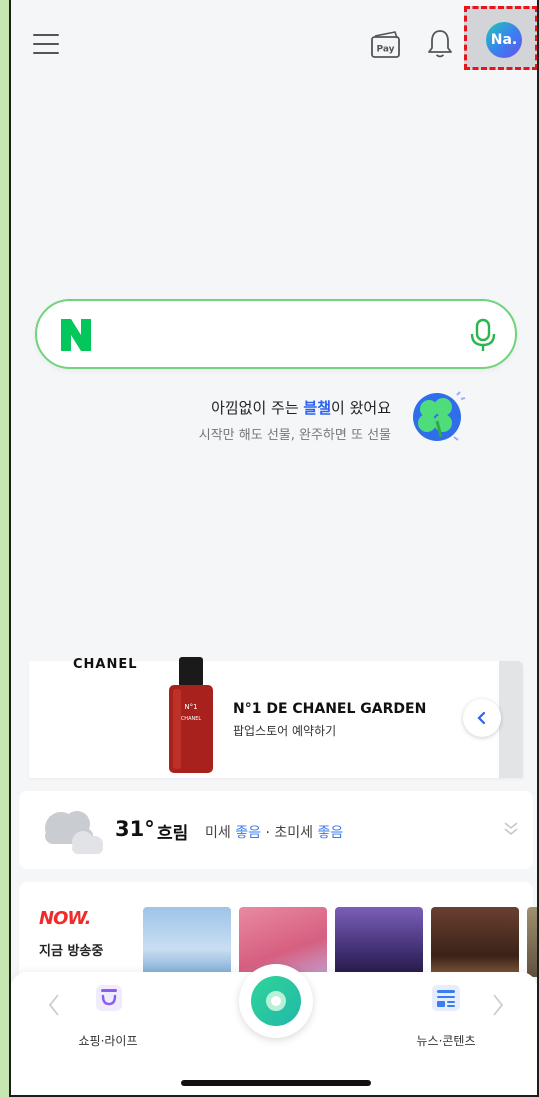 This screenshot has height=1097, width=539. I want to click on chevron-right-icon, so click(498, 1005).